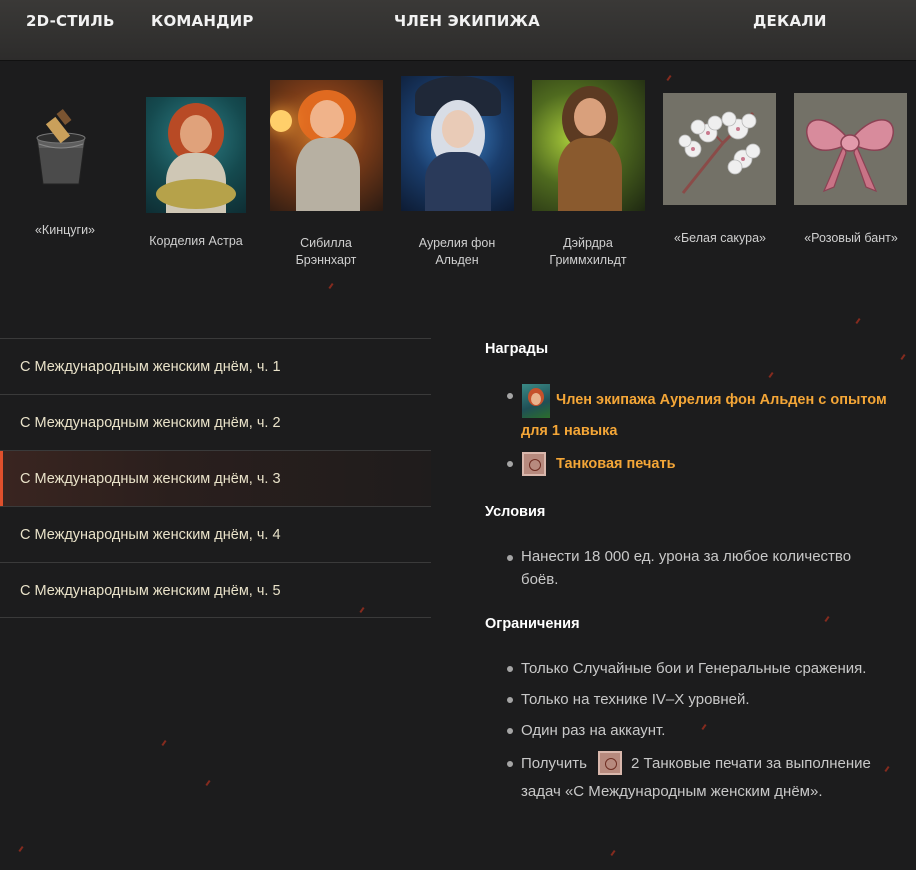 This screenshot has height=870, width=916. I want to click on commander-caption: Корделия Астра, so click(196, 241).